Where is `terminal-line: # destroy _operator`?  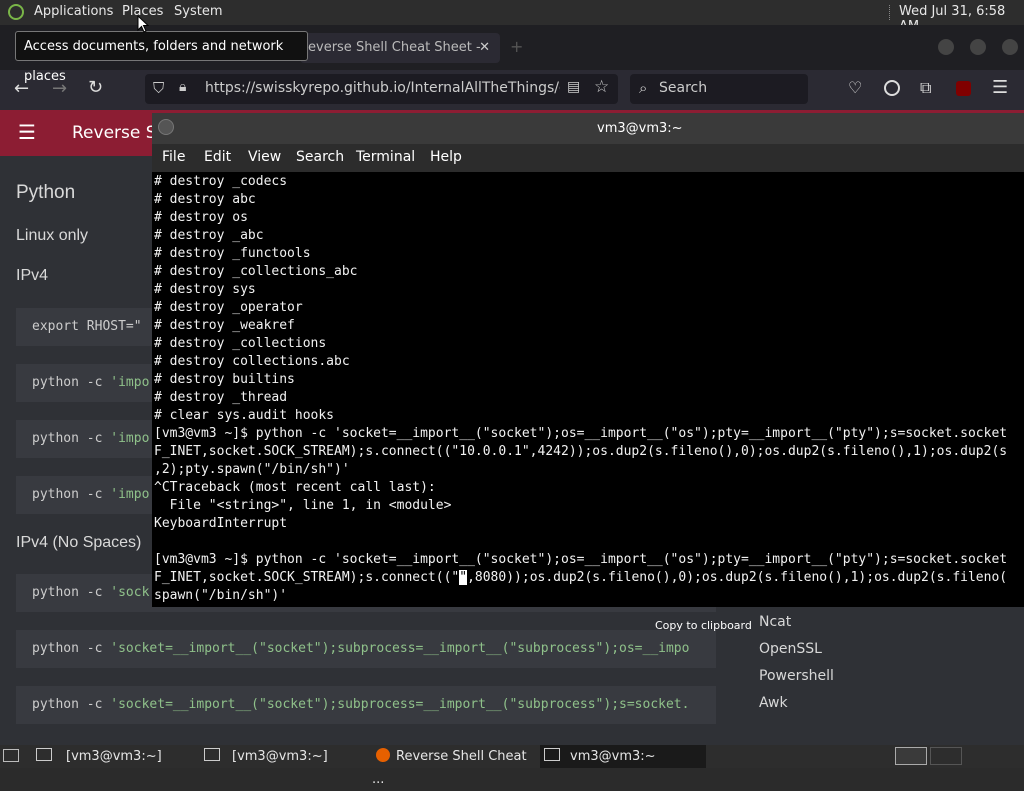 terminal-line: # destroy _operator is located at coordinates (228, 307).